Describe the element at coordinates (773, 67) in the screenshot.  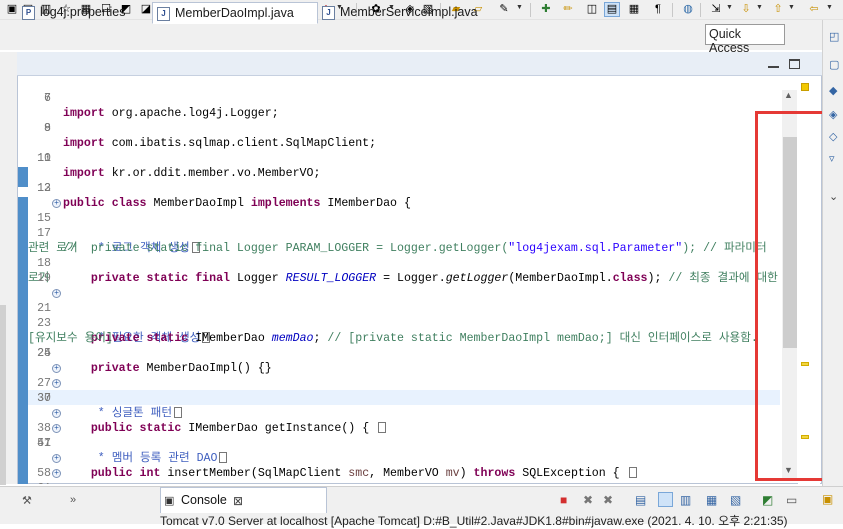
I see `minimize-icon` at that location.